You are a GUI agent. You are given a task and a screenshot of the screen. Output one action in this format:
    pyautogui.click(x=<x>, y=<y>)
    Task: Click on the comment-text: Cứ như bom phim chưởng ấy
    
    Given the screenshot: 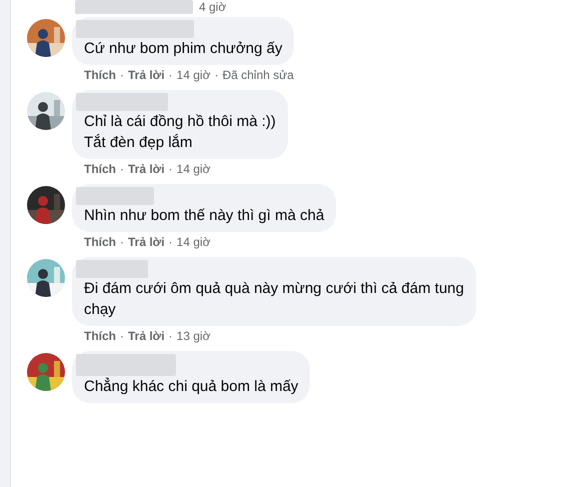 What is the action you would take?
    pyautogui.click(x=182, y=49)
    